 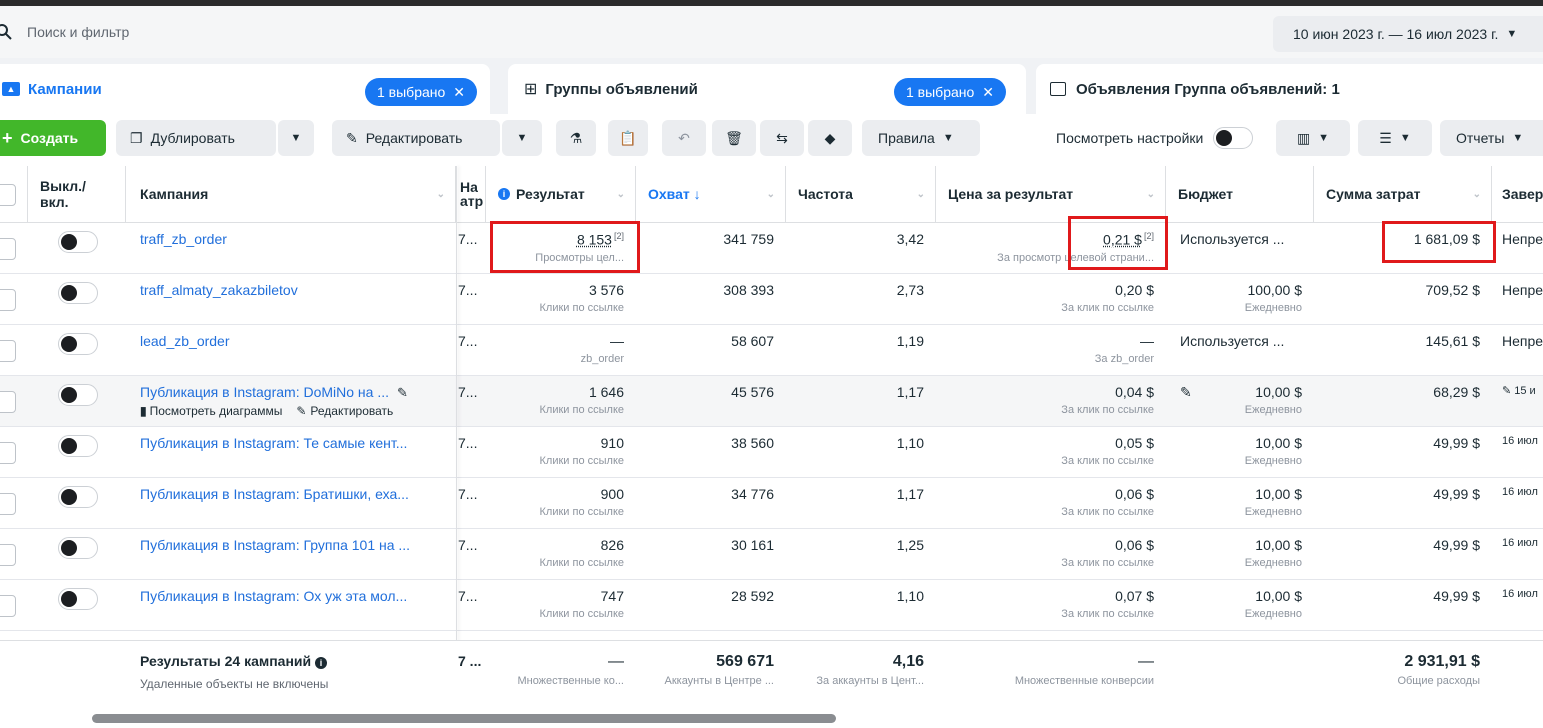 I want to click on col-budget-header: Бюджет, so click(x=1240, y=194).